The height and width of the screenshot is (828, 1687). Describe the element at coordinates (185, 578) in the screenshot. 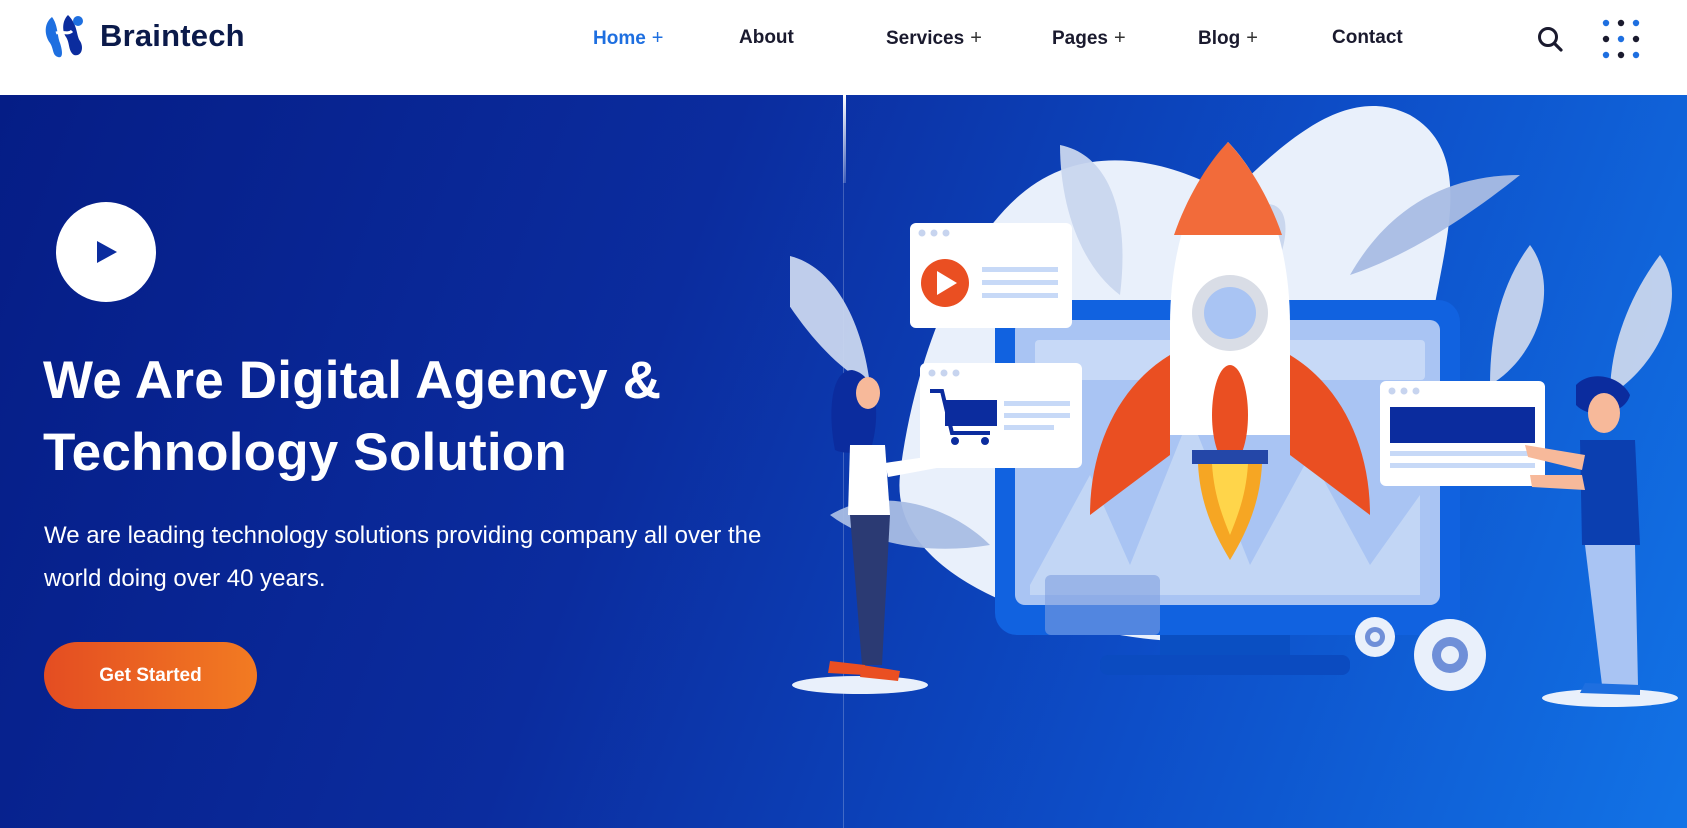

I see `hero-description-line2: world doing over 40 years.` at that location.